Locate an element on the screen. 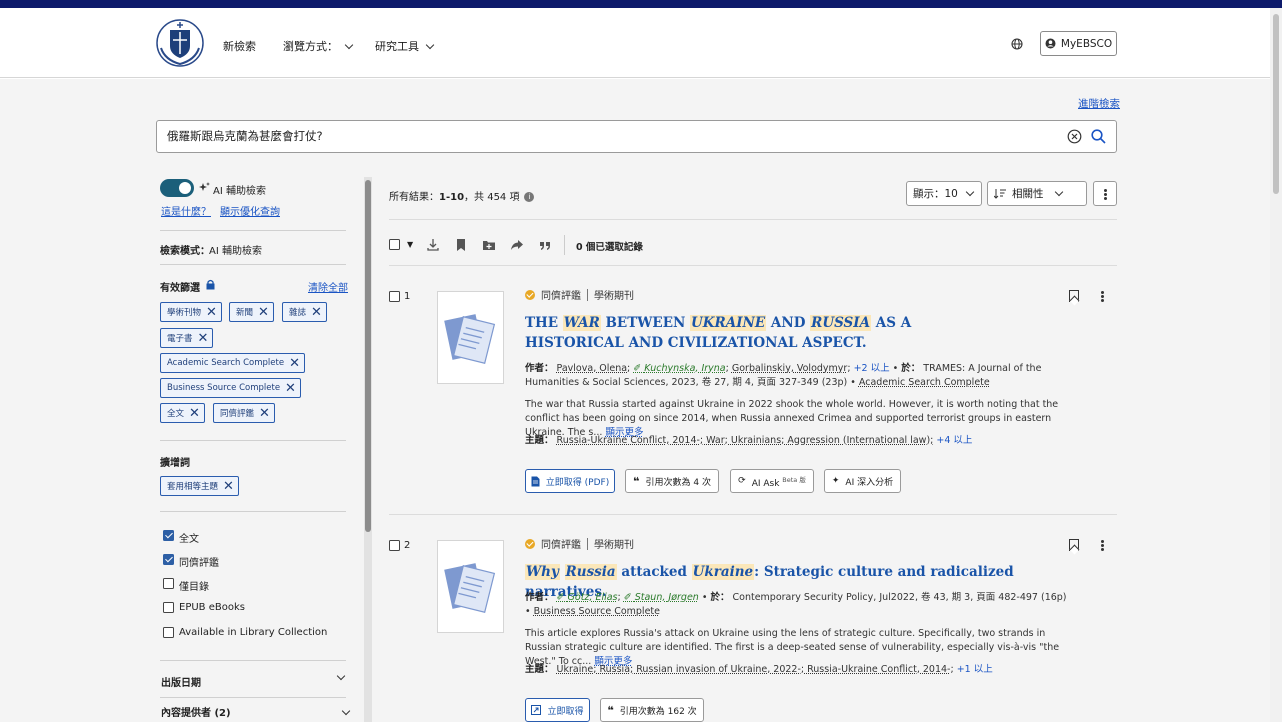 Image resolution: width=1282 pixels, height=722 pixels. orcid-author-link: ✐ Staun, Jørgen is located at coordinates (661, 597).